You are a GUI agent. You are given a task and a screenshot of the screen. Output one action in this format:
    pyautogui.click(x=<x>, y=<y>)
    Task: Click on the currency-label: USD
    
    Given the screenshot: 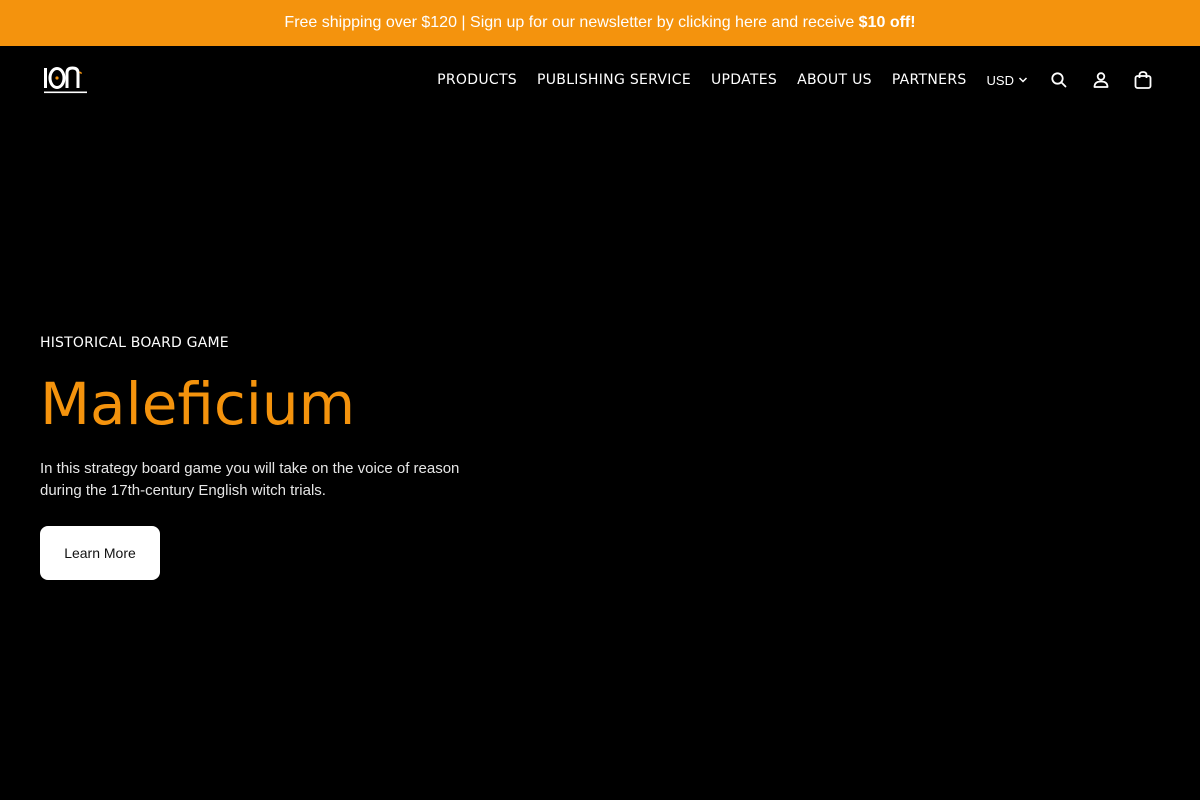 What is the action you would take?
    pyautogui.click(x=1000, y=80)
    